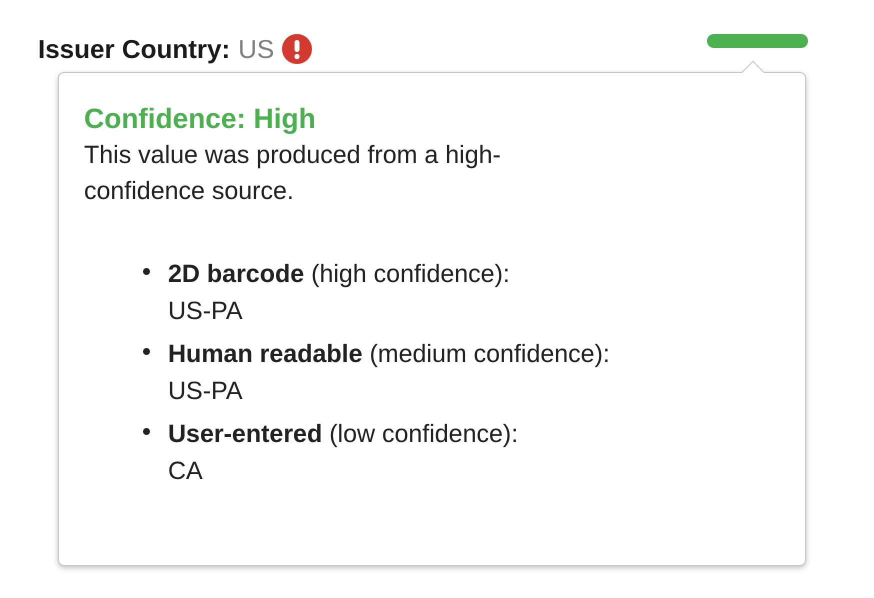 This screenshot has width=874, height=598. Describe the element at coordinates (186, 471) in the screenshot. I see `source-value: CA` at that location.